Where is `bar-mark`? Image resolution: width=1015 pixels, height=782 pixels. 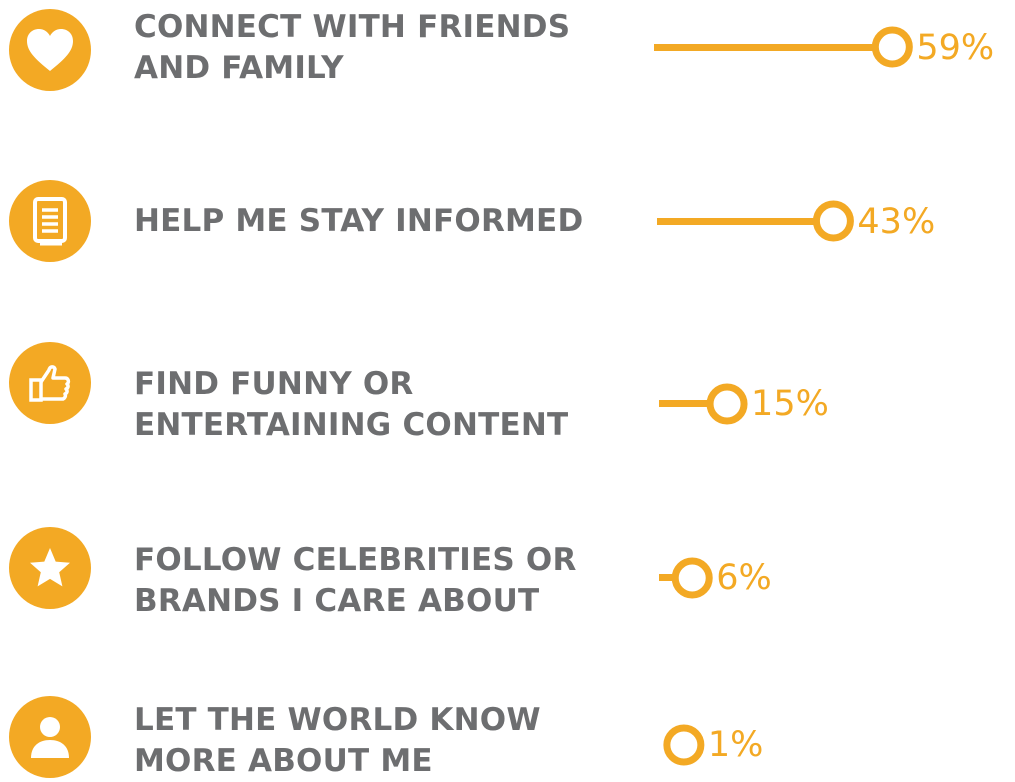
bar-mark is located at coordinates (684, 745).